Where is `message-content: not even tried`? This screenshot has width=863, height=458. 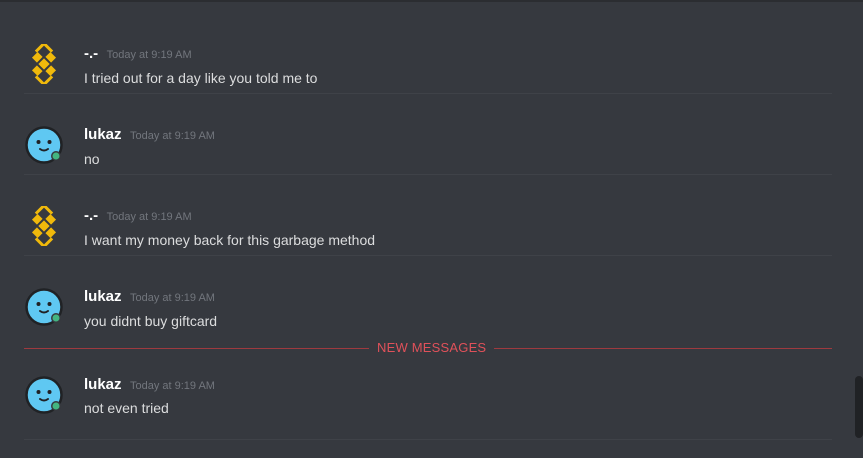
message-content: not even tried is located at coordinates (126, 408).